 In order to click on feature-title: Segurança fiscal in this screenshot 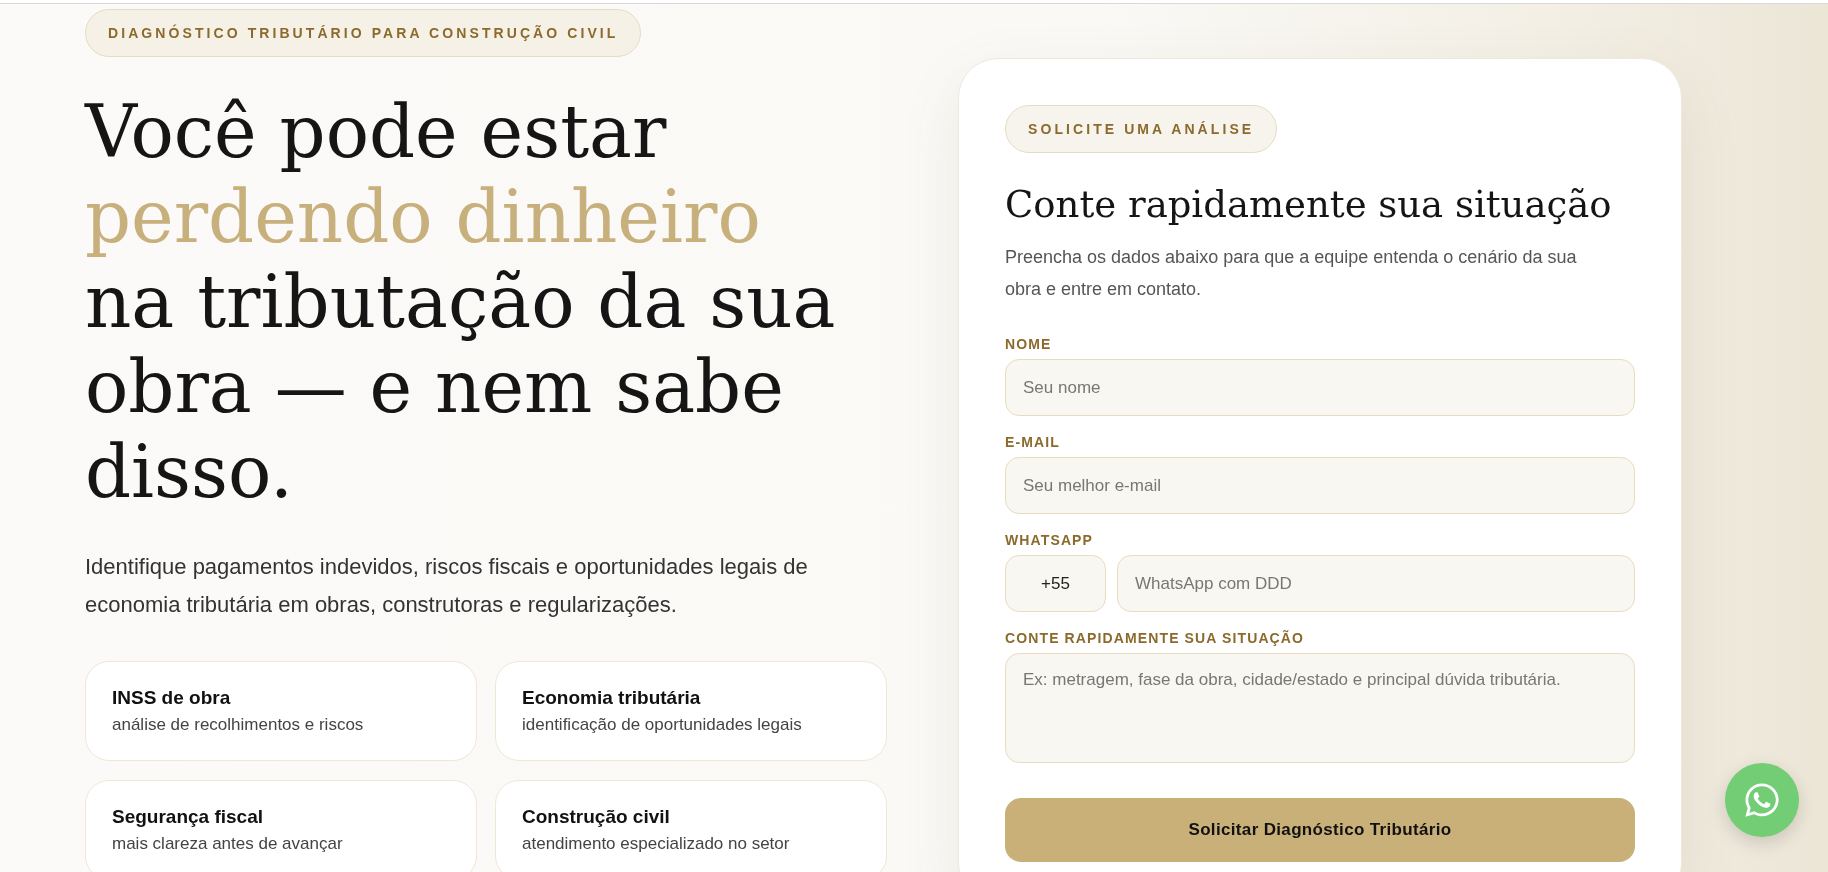, I will do `click(188, 817)`.